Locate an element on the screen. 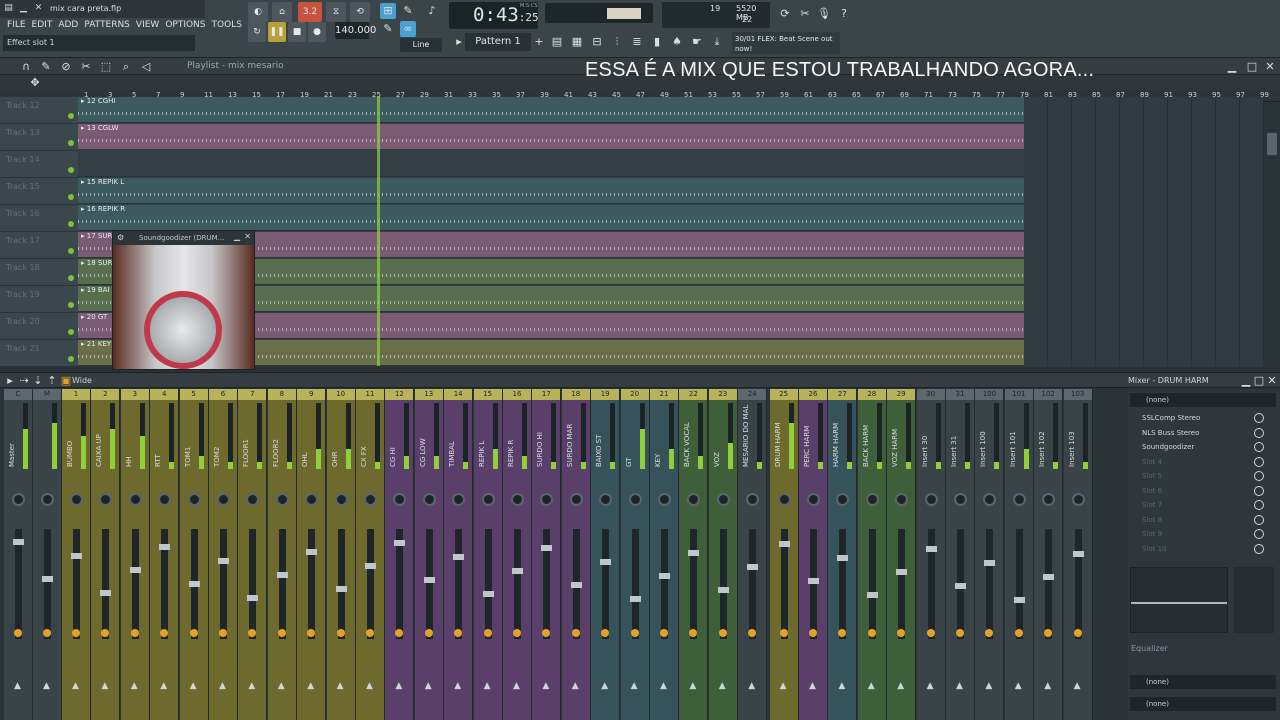 This screenshot has height=720, width=1280. close-icon: ✕ is located at coordinates (1270, 67).